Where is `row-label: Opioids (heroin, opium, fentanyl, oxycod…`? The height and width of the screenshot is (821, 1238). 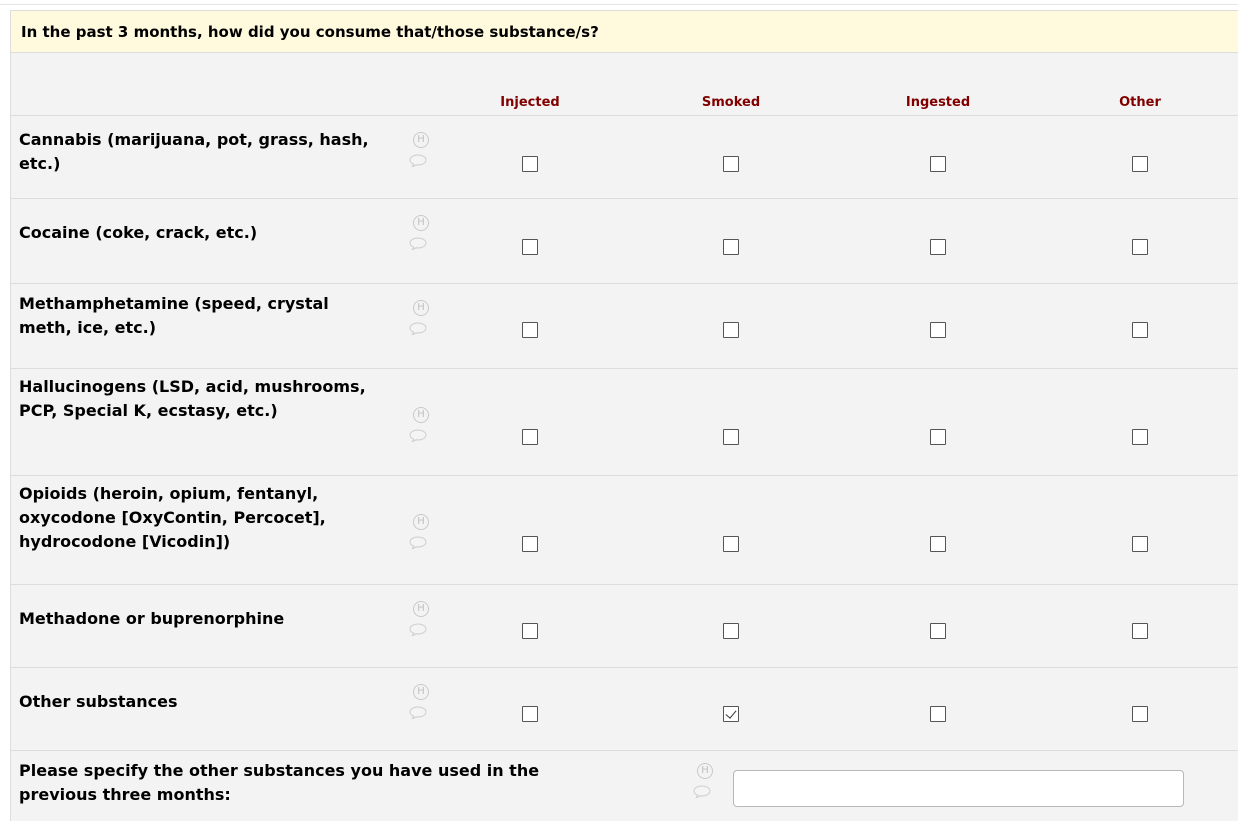
row-label: Opioids (heroin, opium, fentanyl, oxycod… is located at coordinates (172, 517).